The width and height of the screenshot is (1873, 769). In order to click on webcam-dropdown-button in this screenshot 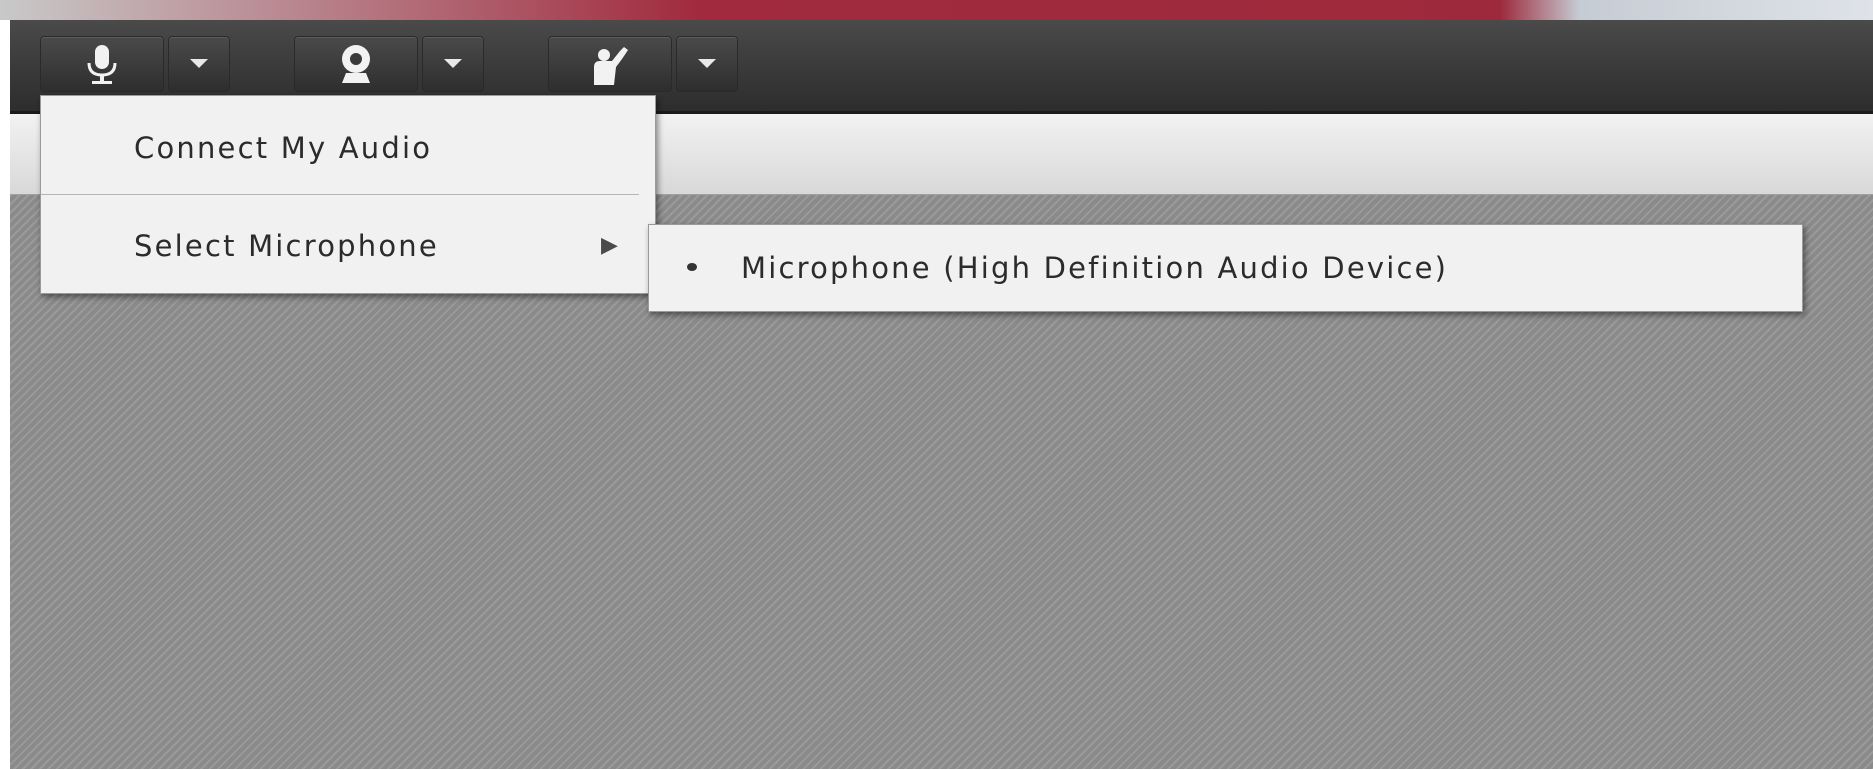, I will do `click(453, 64)`.